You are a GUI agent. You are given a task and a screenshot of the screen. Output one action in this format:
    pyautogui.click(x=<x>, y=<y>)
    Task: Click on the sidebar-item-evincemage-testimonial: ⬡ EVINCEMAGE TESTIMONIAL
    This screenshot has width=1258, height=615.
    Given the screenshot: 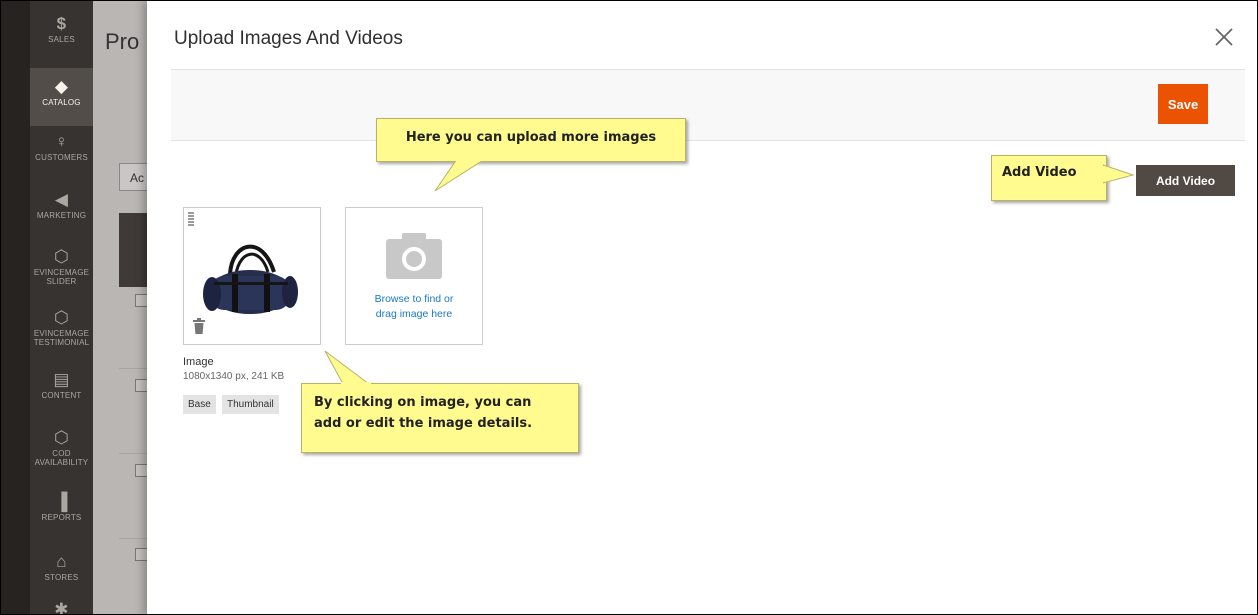 What is the action you would take?
    pyautogui.click(x=61, y=335)
    